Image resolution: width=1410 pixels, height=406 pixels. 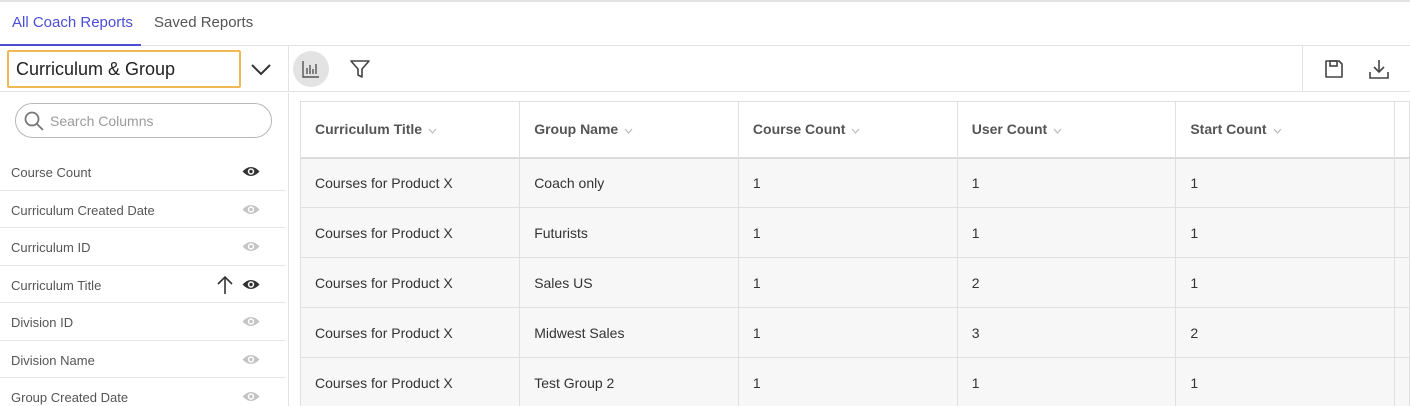 I want to click on filter-icon, so click(x=360, y=69).